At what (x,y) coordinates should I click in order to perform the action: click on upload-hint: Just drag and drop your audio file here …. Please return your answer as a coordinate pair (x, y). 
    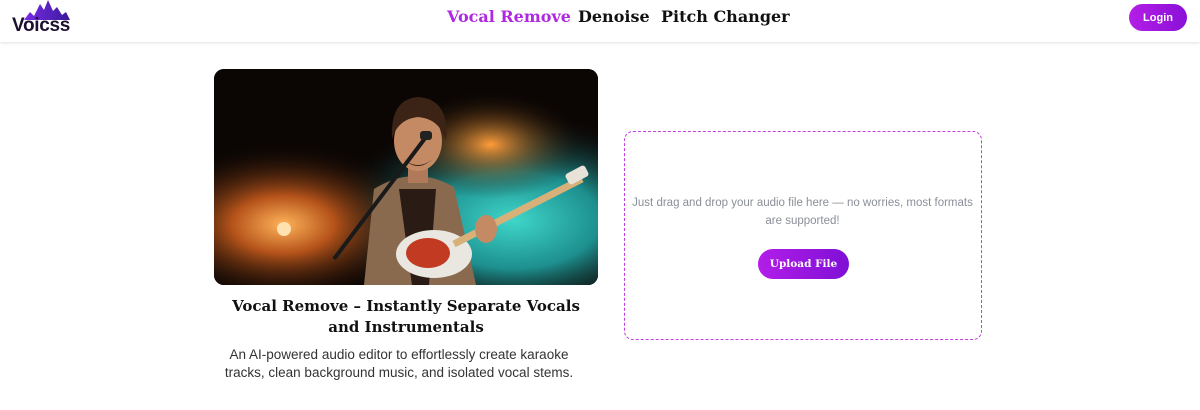
    Looking at the image, I should click on (802, 212).